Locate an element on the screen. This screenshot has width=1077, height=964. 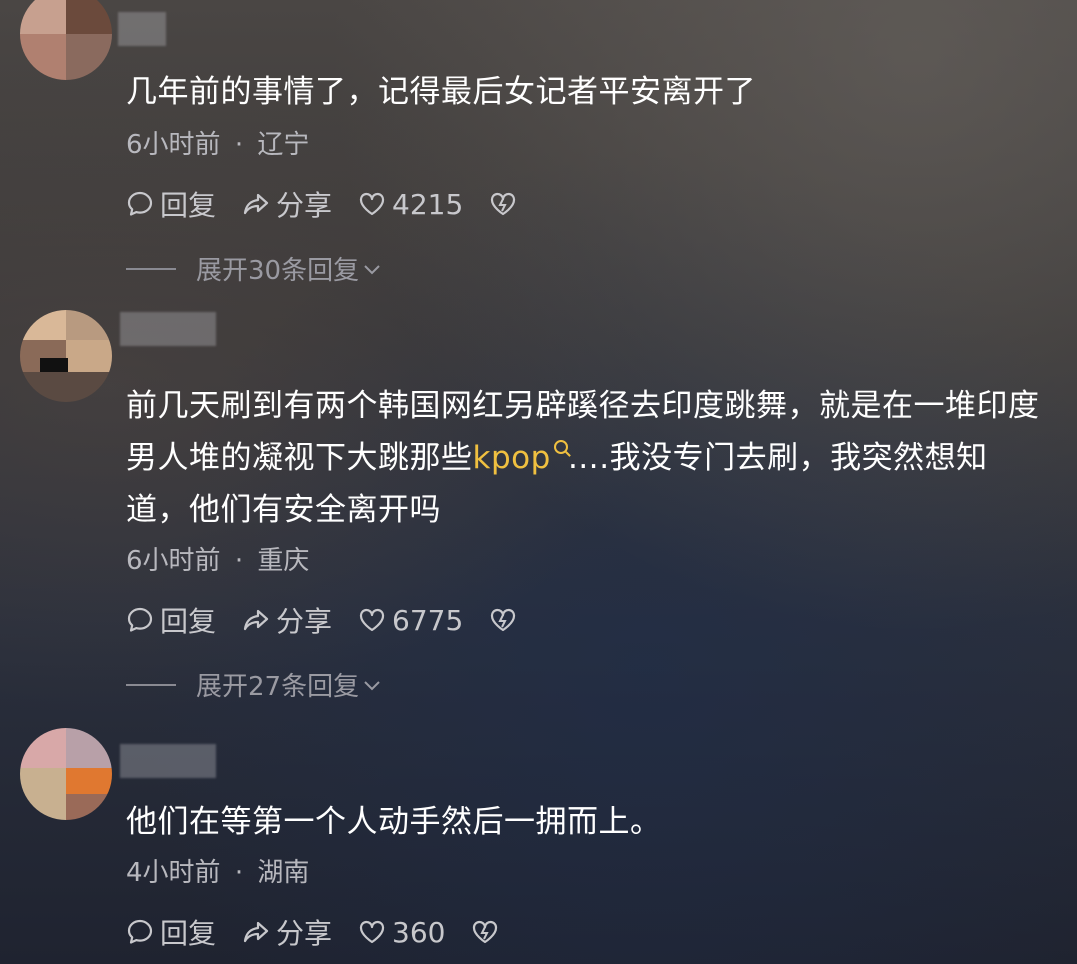
comment-meta: 6小时前 · 重庆 is located at coordinates (217, 558).